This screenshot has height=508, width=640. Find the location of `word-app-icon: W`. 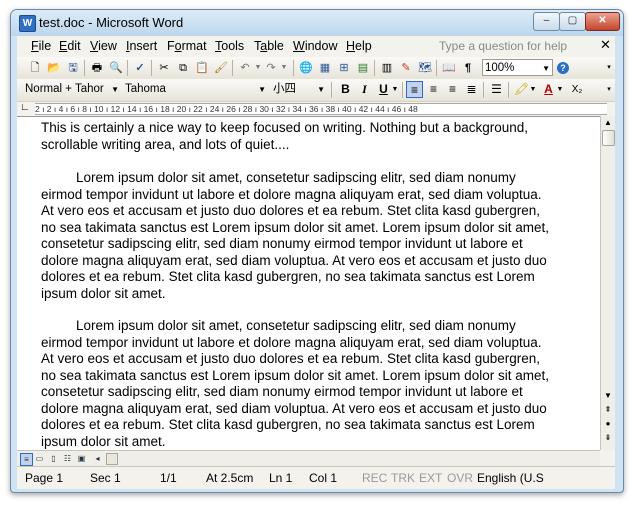

word-app-icon: W is located at coordinates (27, 23).